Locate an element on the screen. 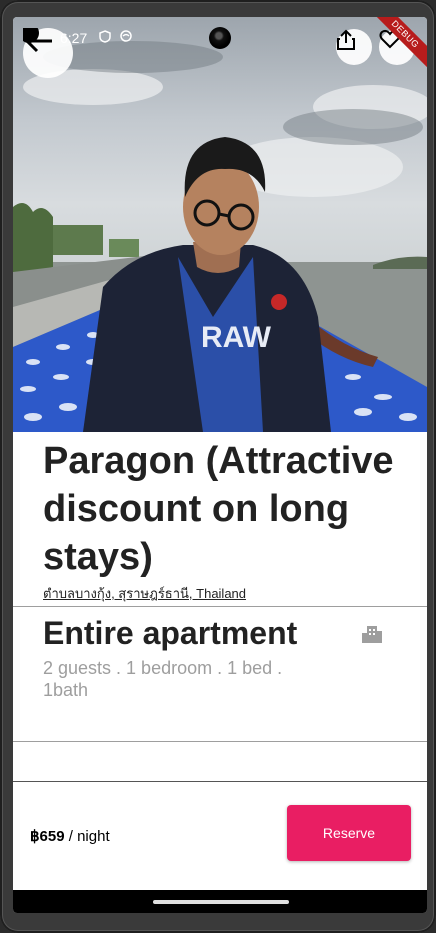  system-nav-bar is located at coordinates (220, 901).